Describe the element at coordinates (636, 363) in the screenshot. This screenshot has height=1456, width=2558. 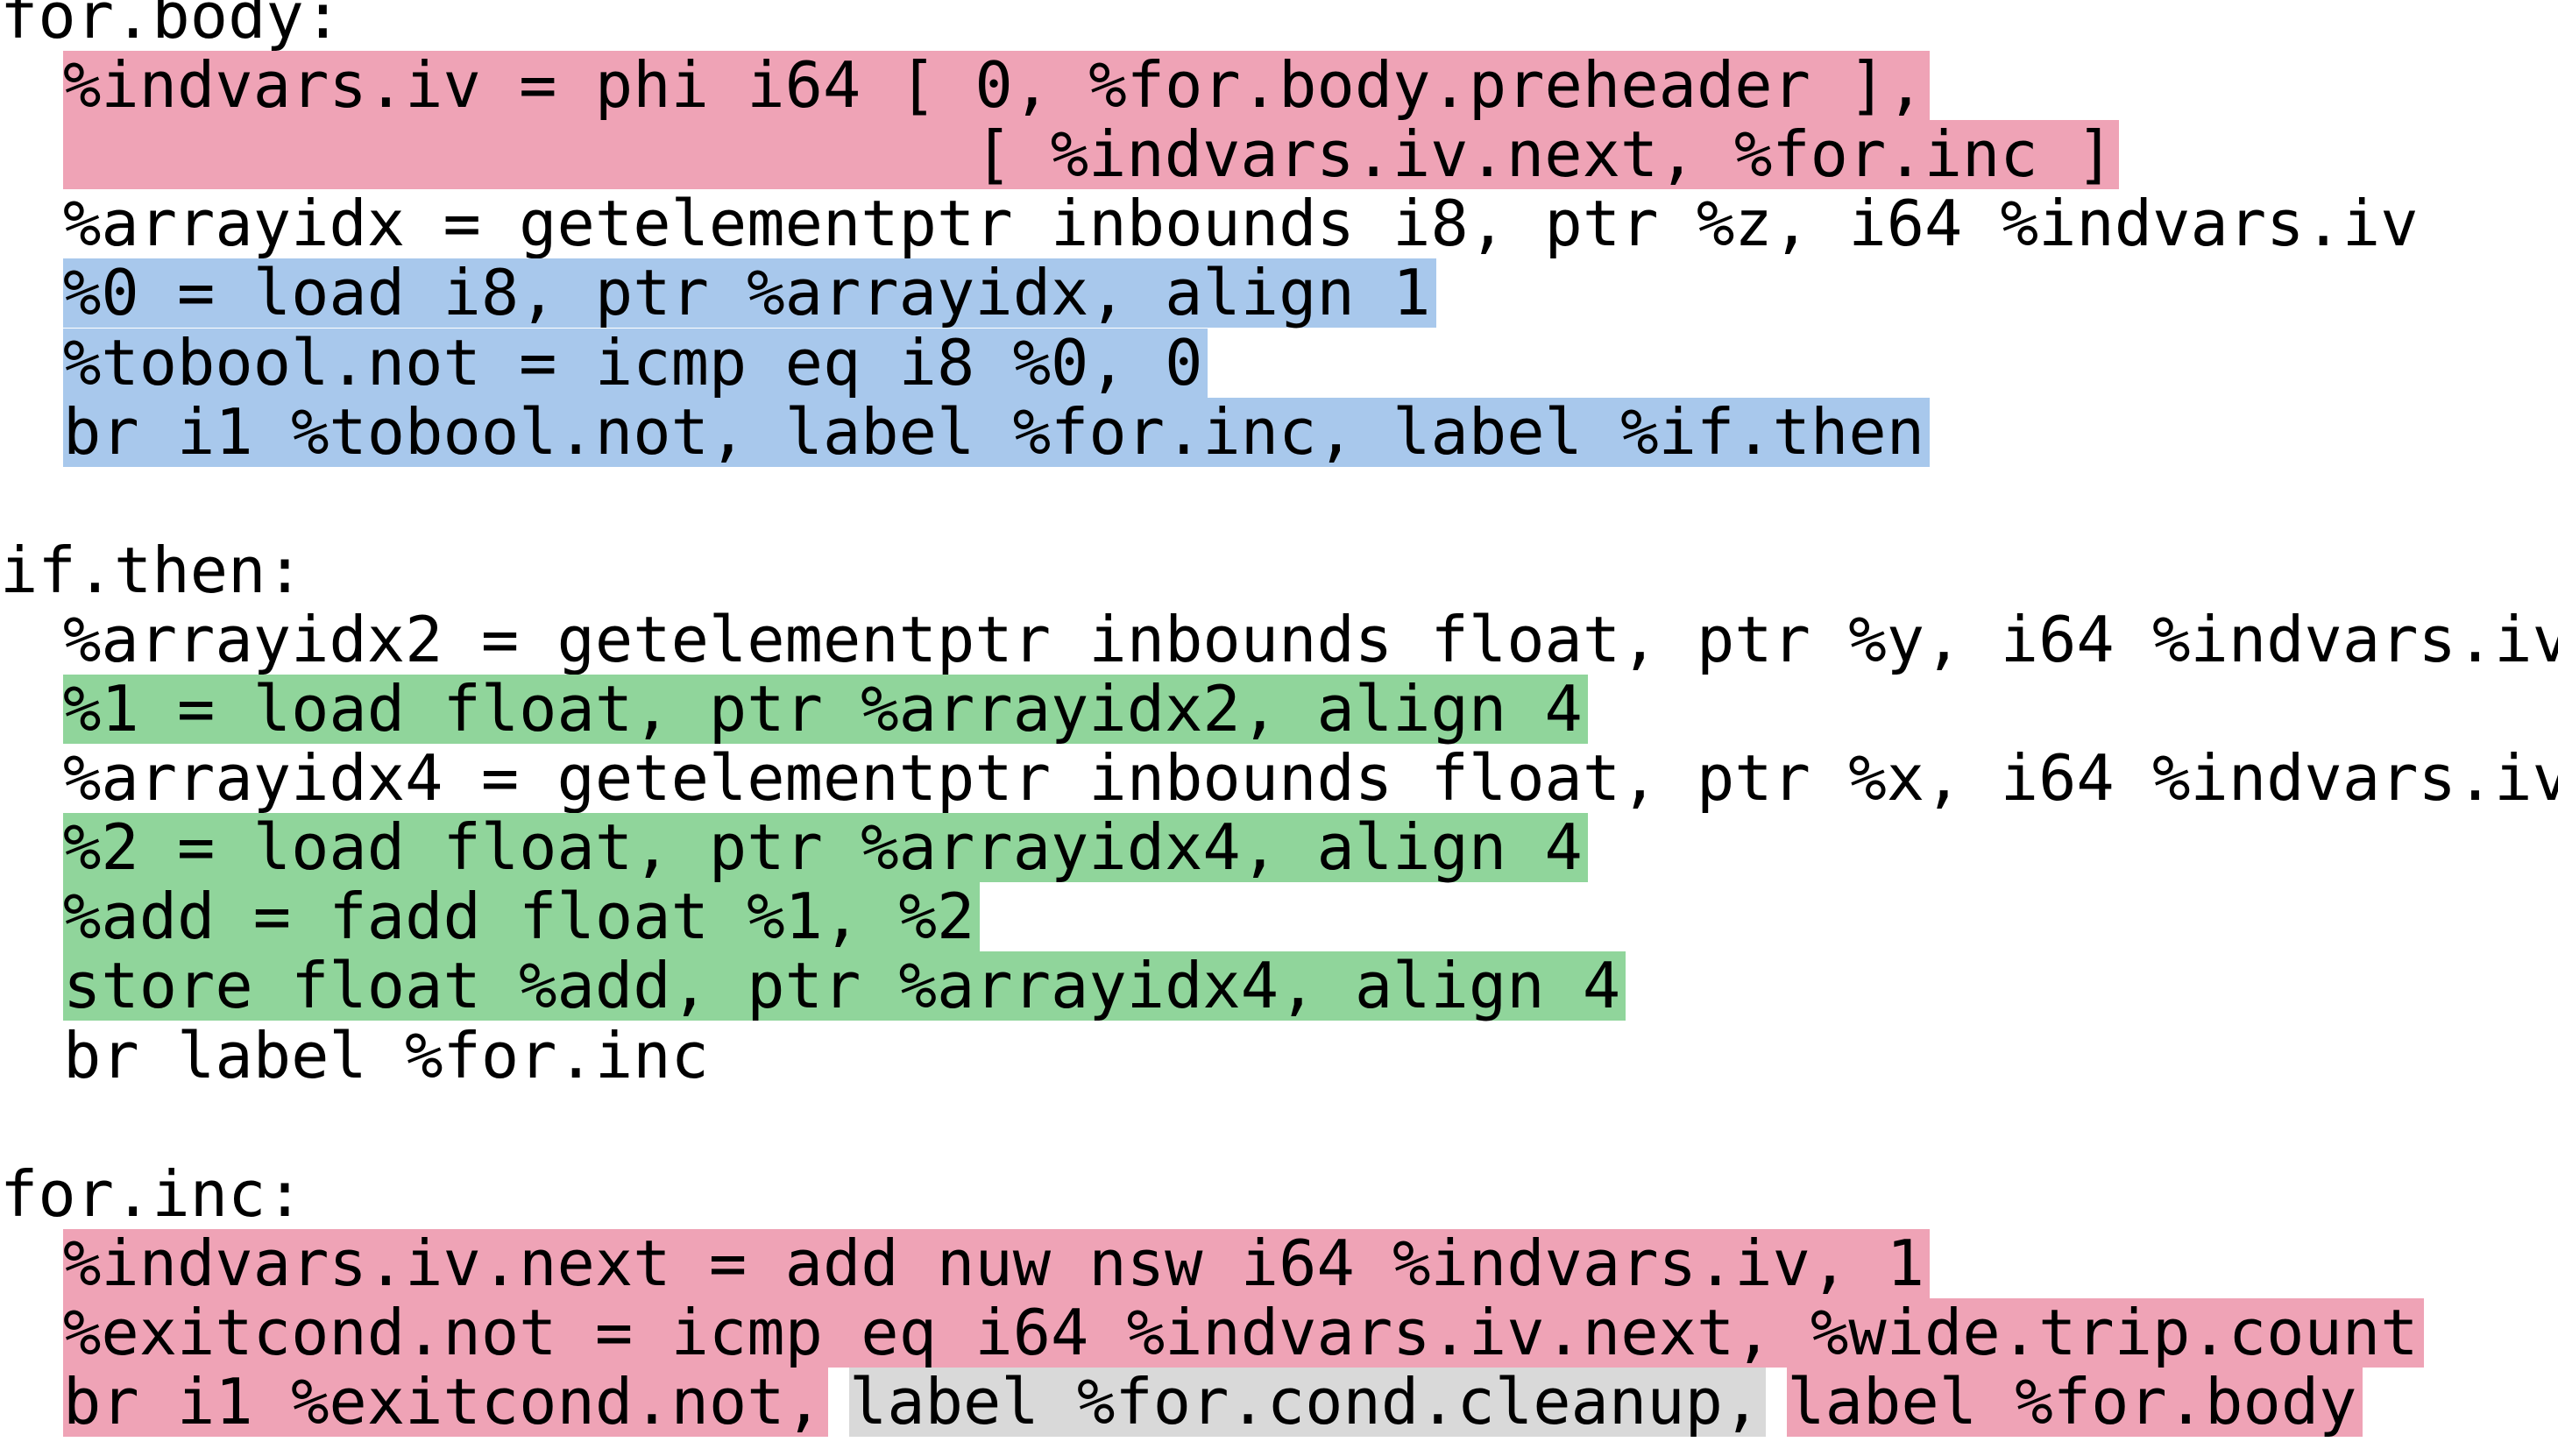
I see `highlighted-code-condition: %tobool.not = icmp eq i8 %0, 0` at that location.